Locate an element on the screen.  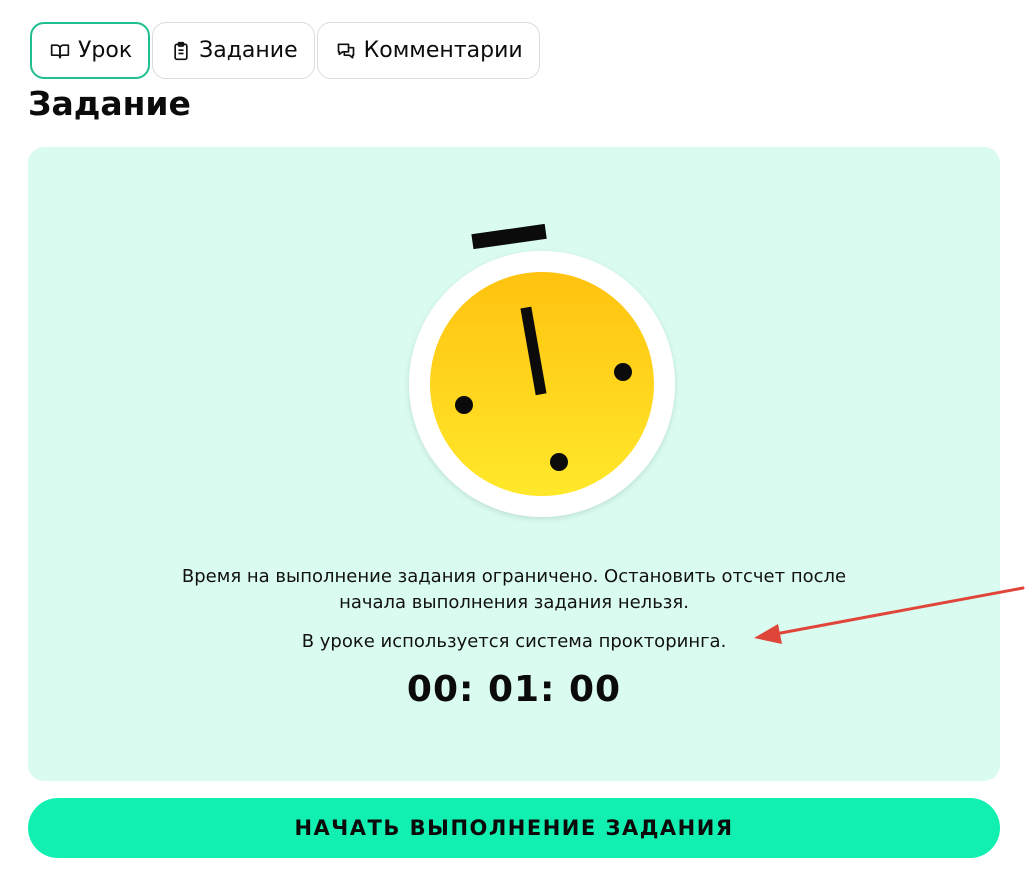
tab-comments: Комментарии is located at coordinates (428, 50).